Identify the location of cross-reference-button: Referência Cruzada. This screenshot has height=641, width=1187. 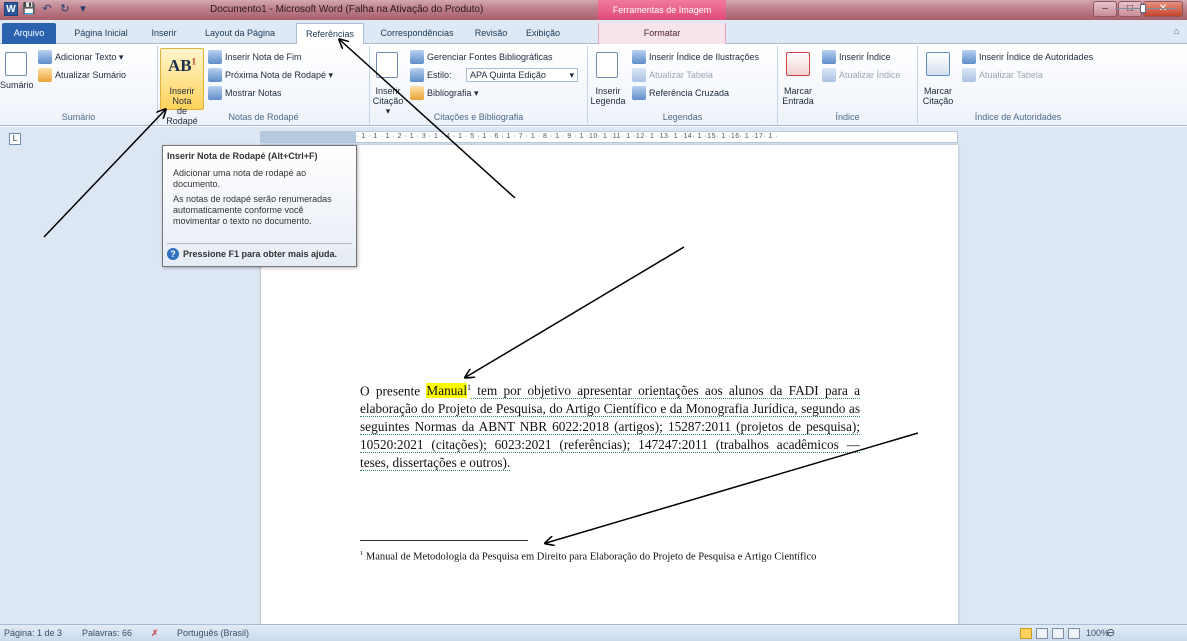
(680, 93).